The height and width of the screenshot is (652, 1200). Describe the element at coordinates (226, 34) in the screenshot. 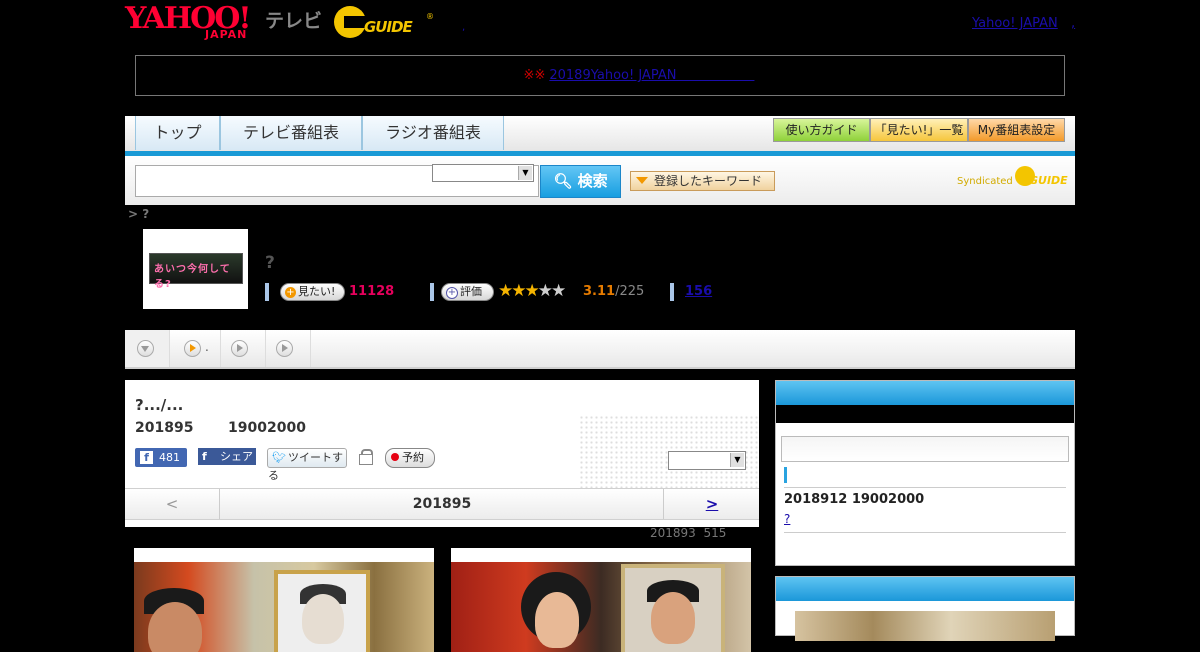

I see `yahoo-logo-sub: JAPAN` at that location.